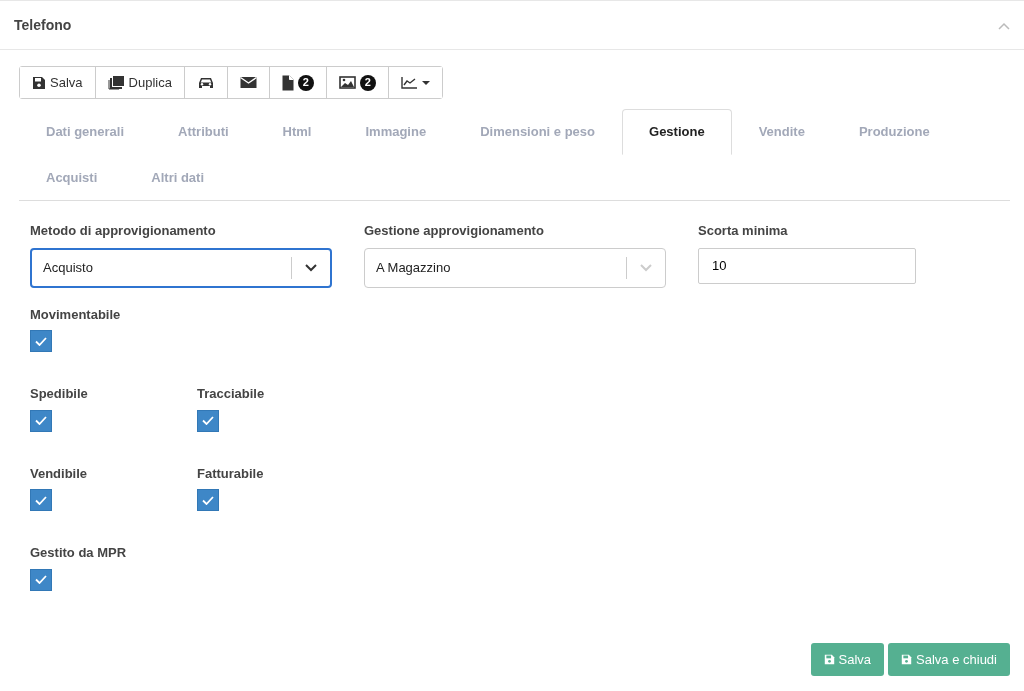 This screenshot has width=1024, height=691. Describe the element at coordinates (743, 231) in the screenshot. I see `field-label: Scorta minima` at that location.